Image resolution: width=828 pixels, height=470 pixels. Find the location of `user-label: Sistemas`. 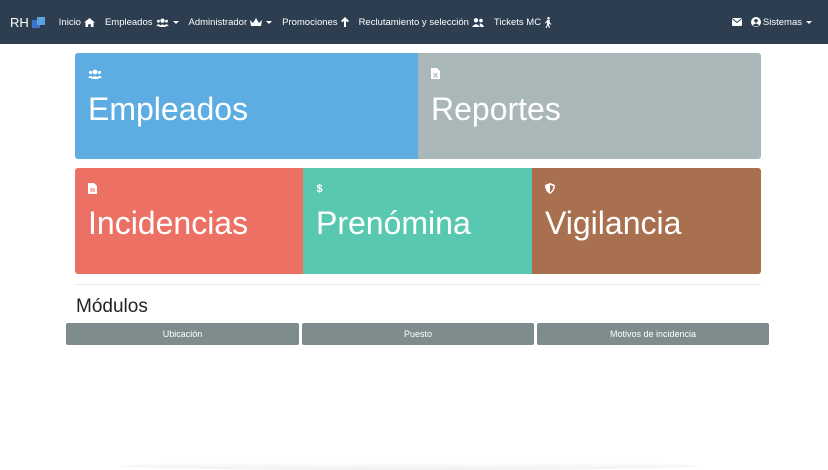

user-label: Sistemas is located at coordinates (782, 22).